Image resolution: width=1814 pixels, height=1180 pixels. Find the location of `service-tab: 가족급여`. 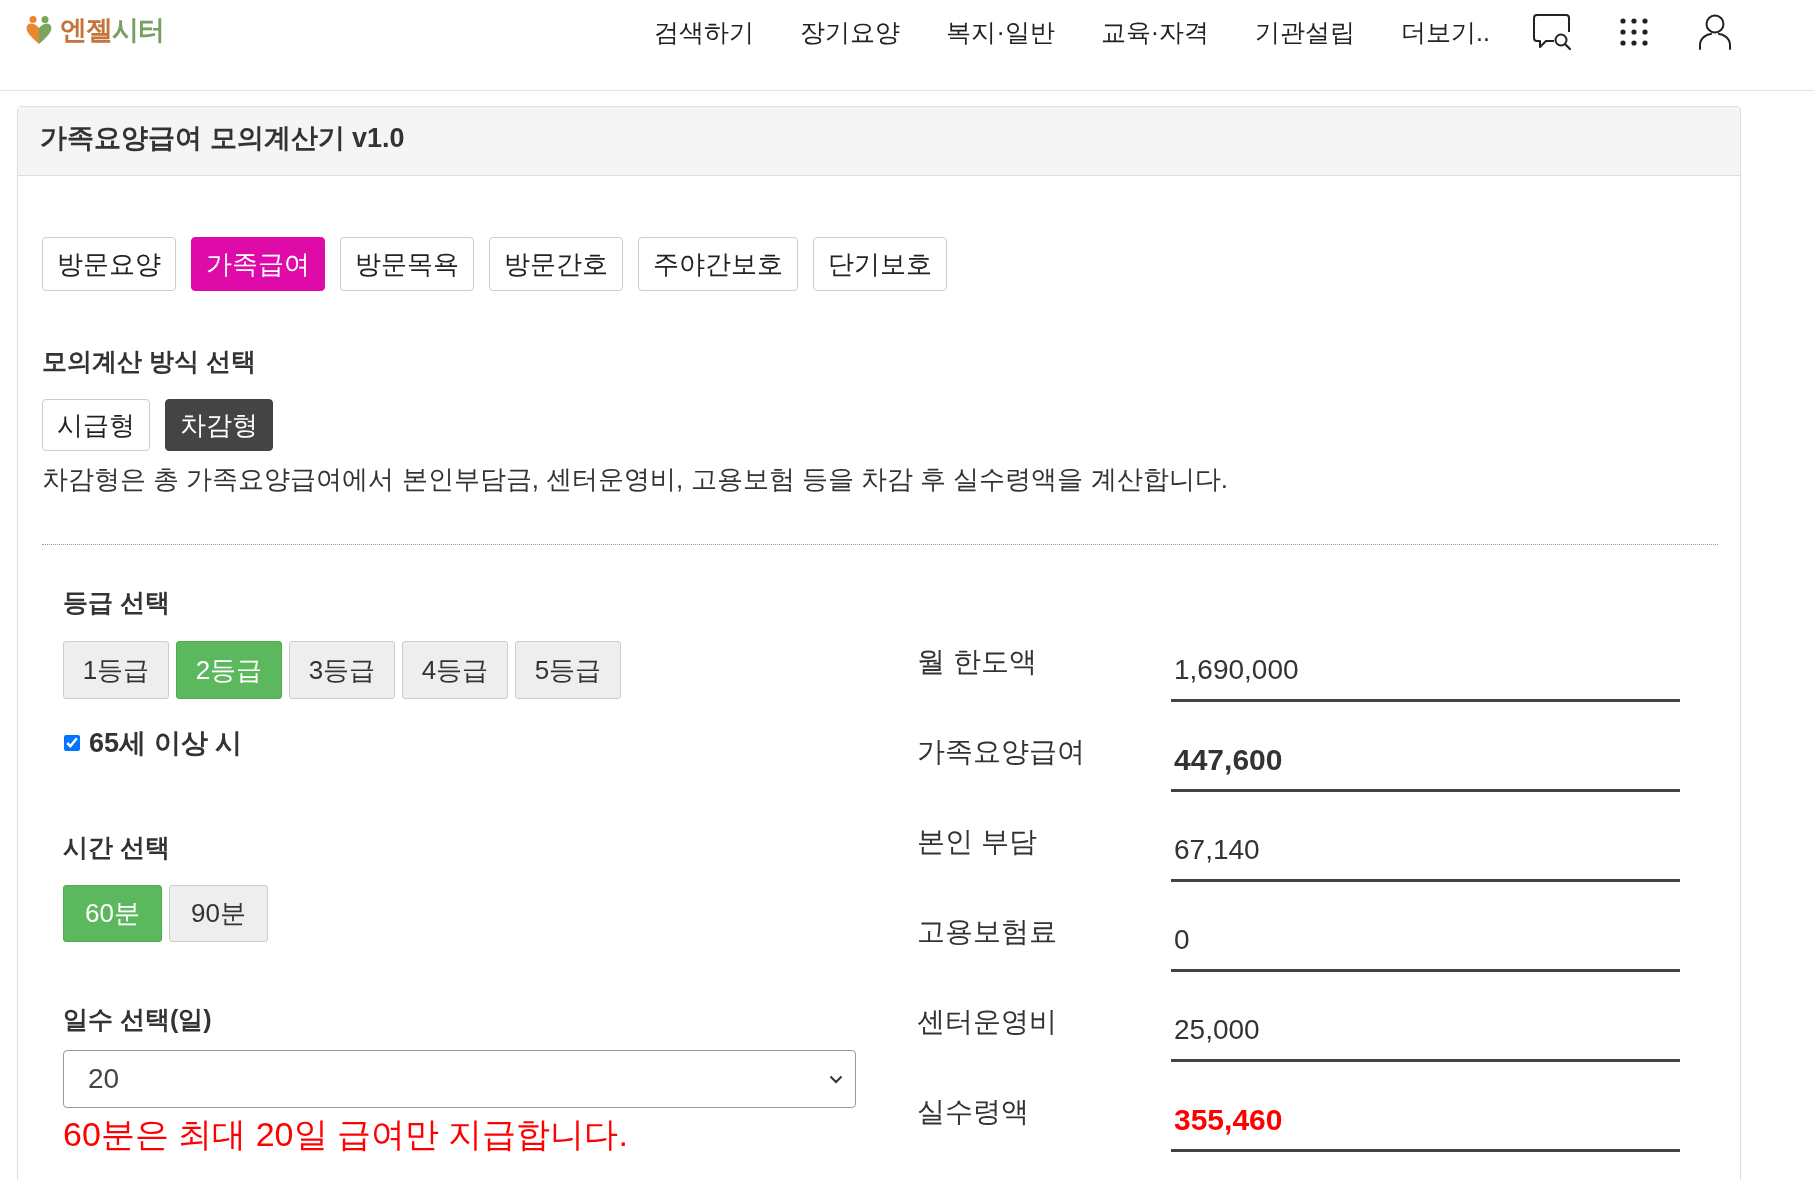

service-tab: 가족급여 is located at coordinates (258, 264).